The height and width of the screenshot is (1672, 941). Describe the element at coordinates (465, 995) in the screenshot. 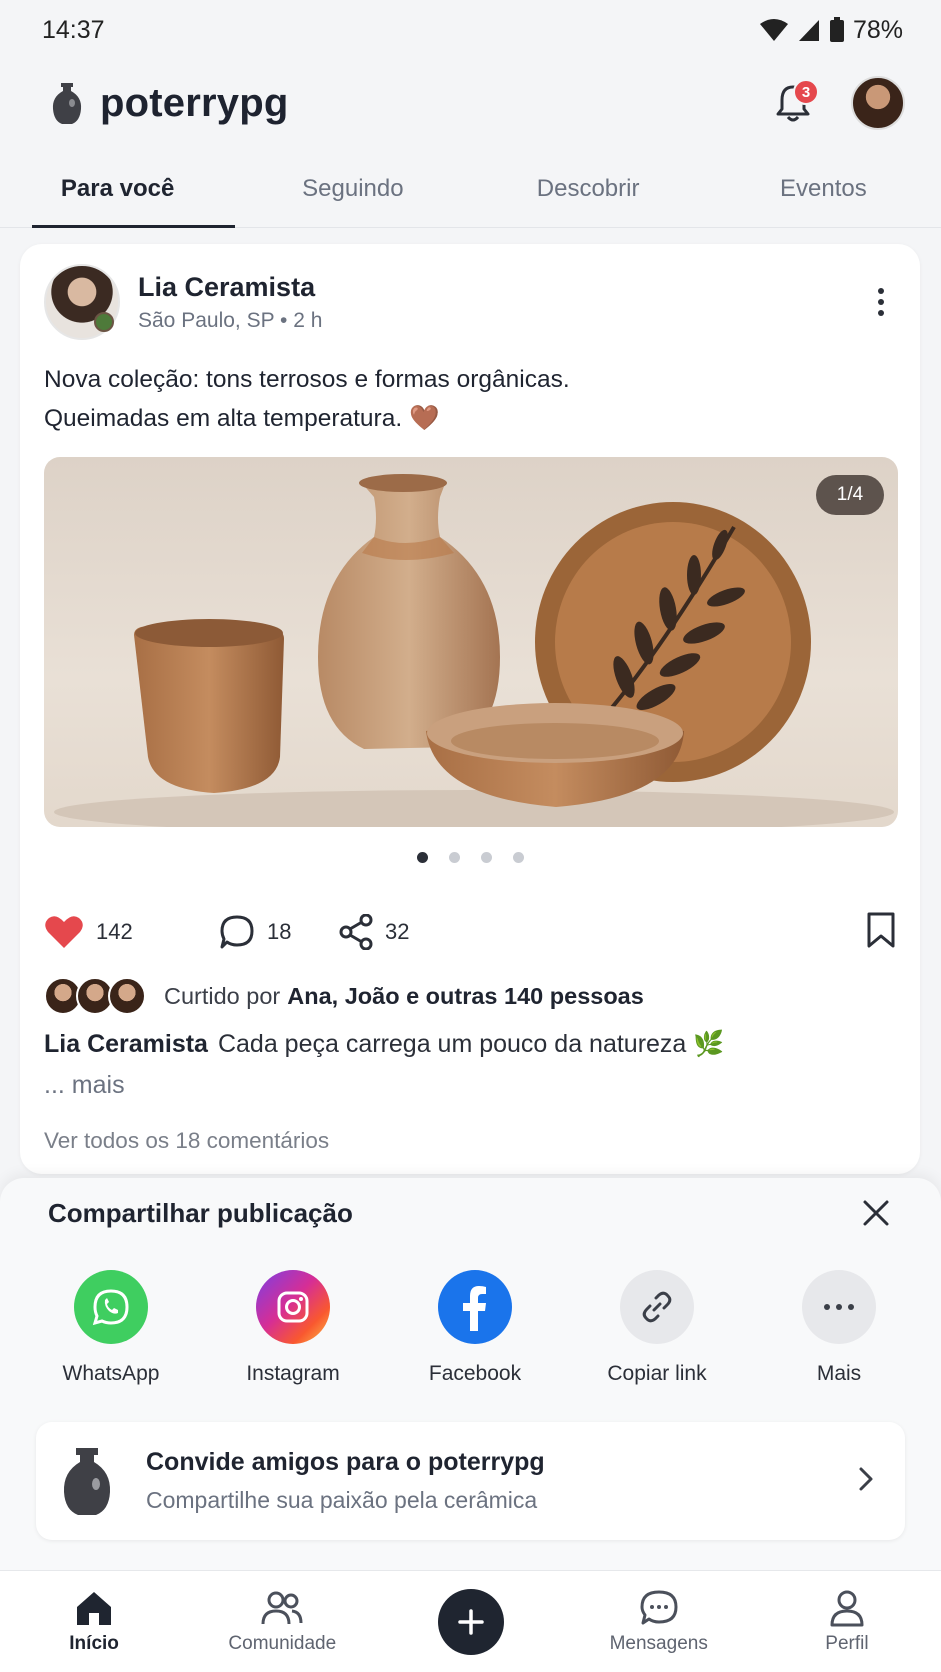

I see `liked-by-names: Ana, João e outras 140 pessoas` at that location.